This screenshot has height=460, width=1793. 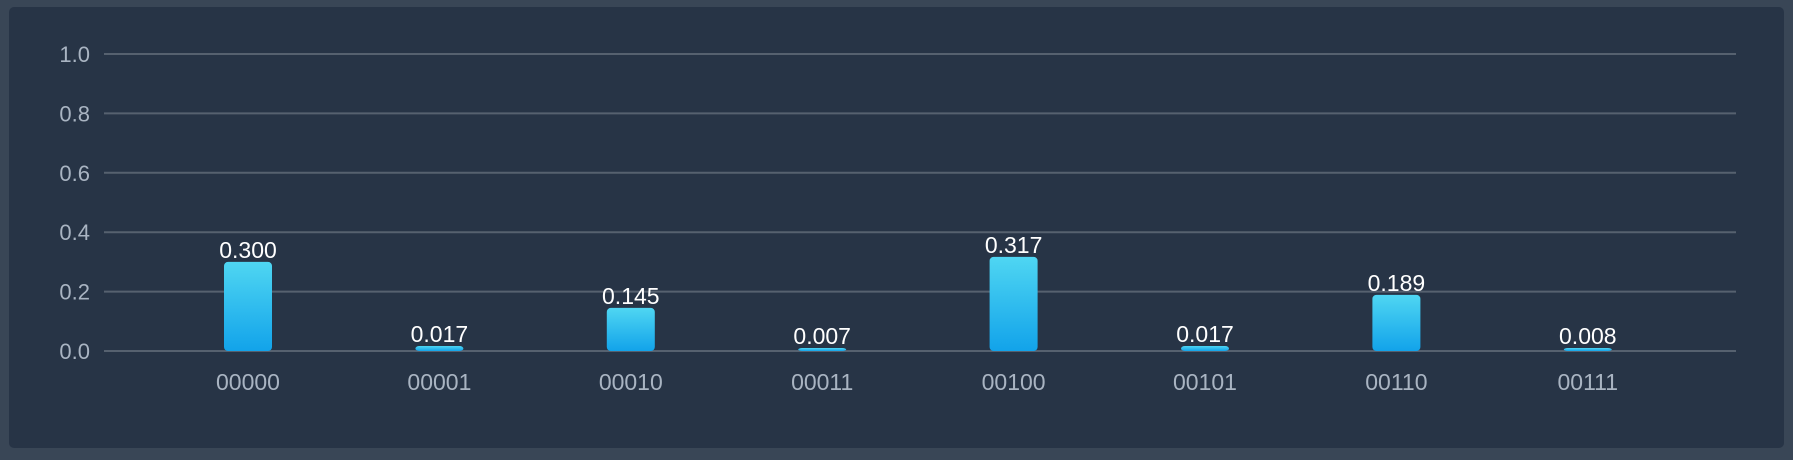 What do you see at coordinates (1014, 245) in the screenshot?
I see `bar-value-label: 0.317` at bounding box center [1014, 245].